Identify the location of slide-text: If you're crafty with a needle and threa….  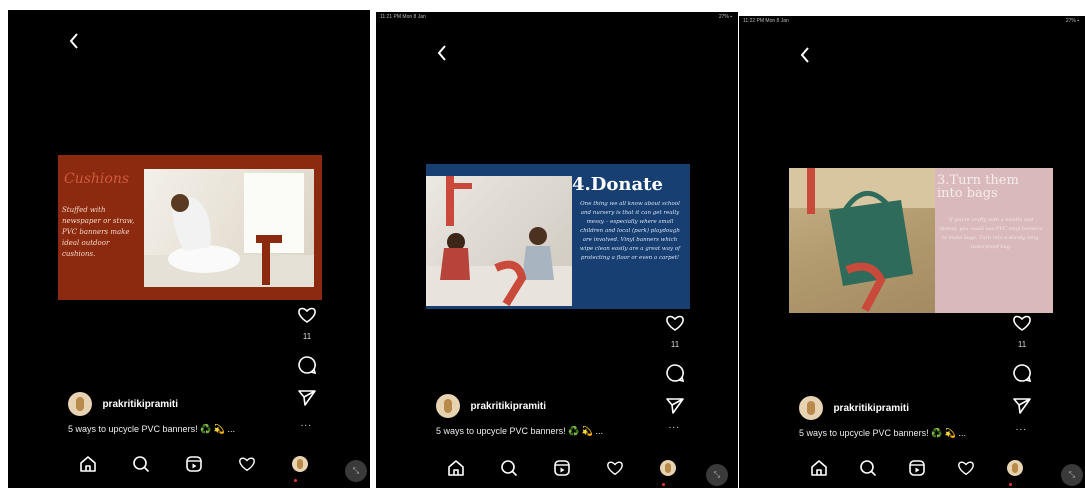
(991, 233).